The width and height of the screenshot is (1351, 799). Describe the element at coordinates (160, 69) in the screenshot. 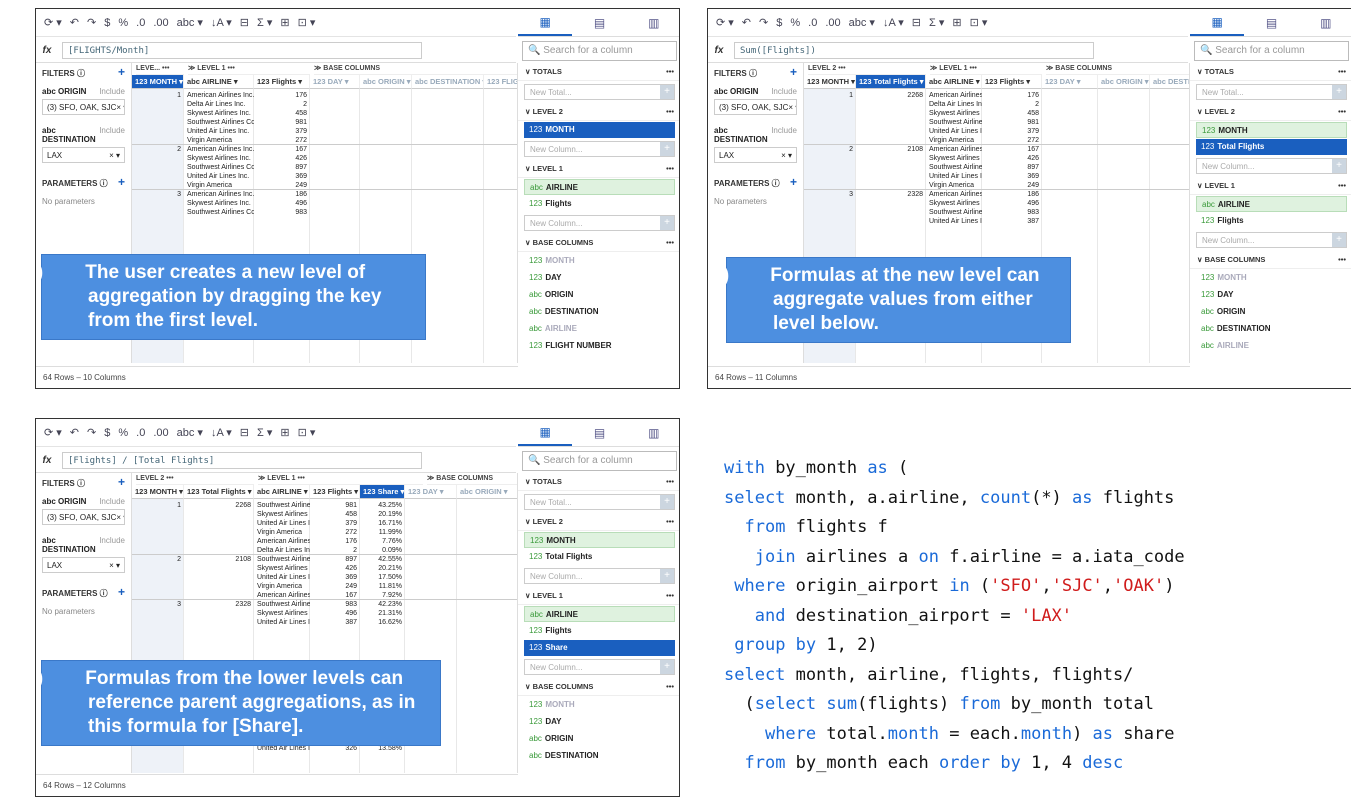

I see `group-header: LEVE... •••` at that location.